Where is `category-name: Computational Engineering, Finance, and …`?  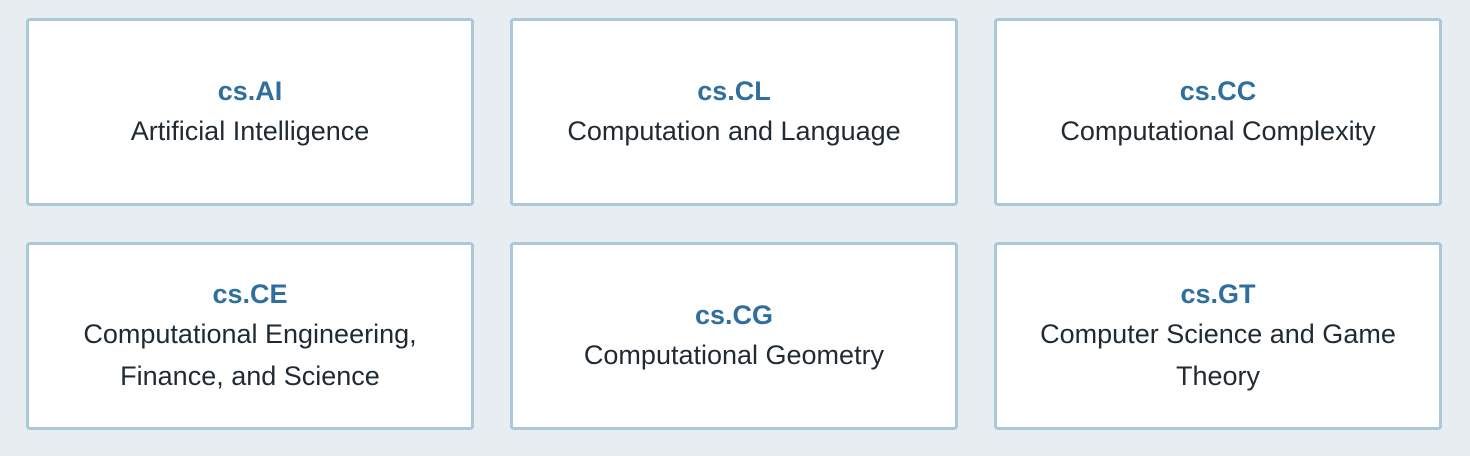 category-name: Computational Engineering, Finance, and … is located at coordinates (250, 355).